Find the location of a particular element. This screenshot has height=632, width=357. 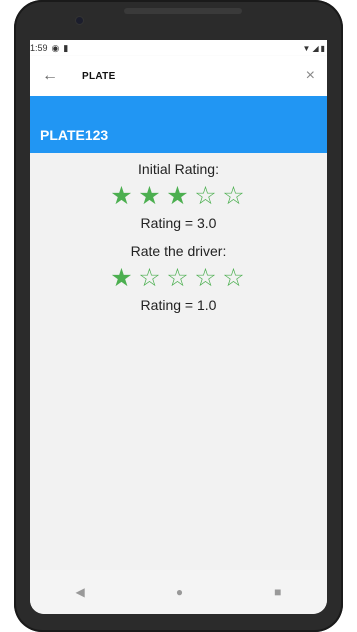

app-title: PLATE is located at coordinates (99, 76).